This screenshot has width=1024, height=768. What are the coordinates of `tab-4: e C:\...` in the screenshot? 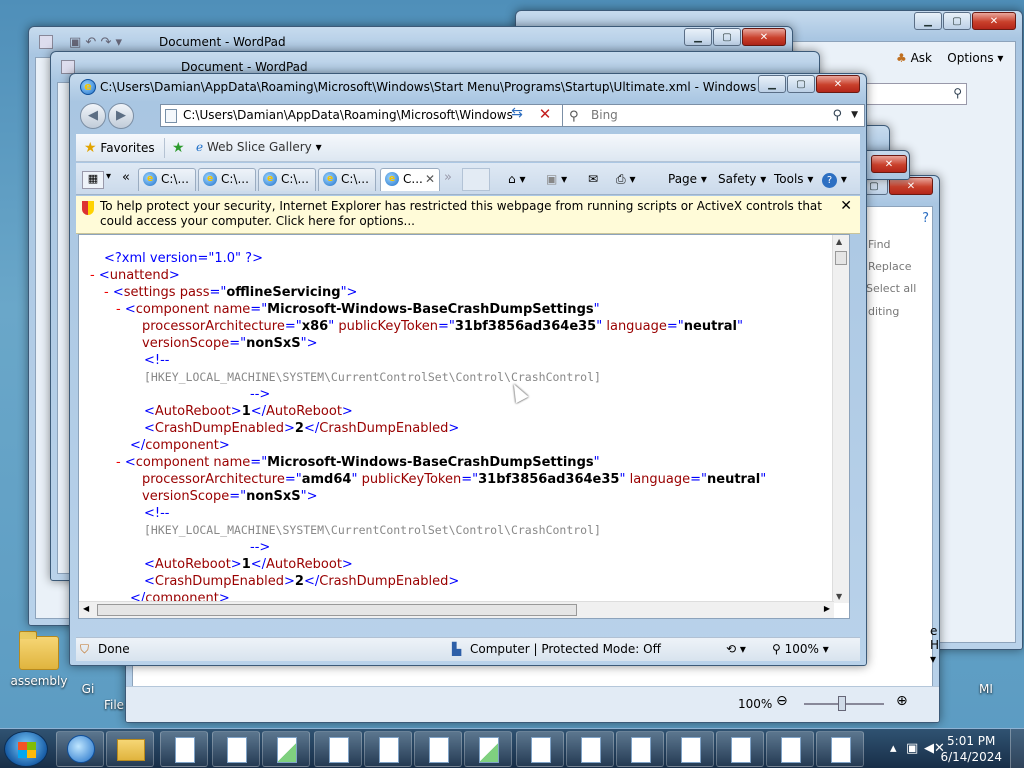 It's located at (347, 179).